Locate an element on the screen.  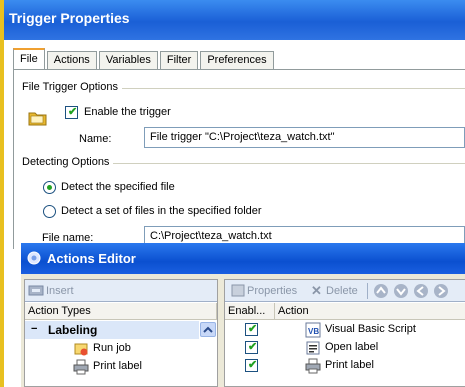
enable-trigger-label: Enable the trigger is located at coordinates (127, 112).